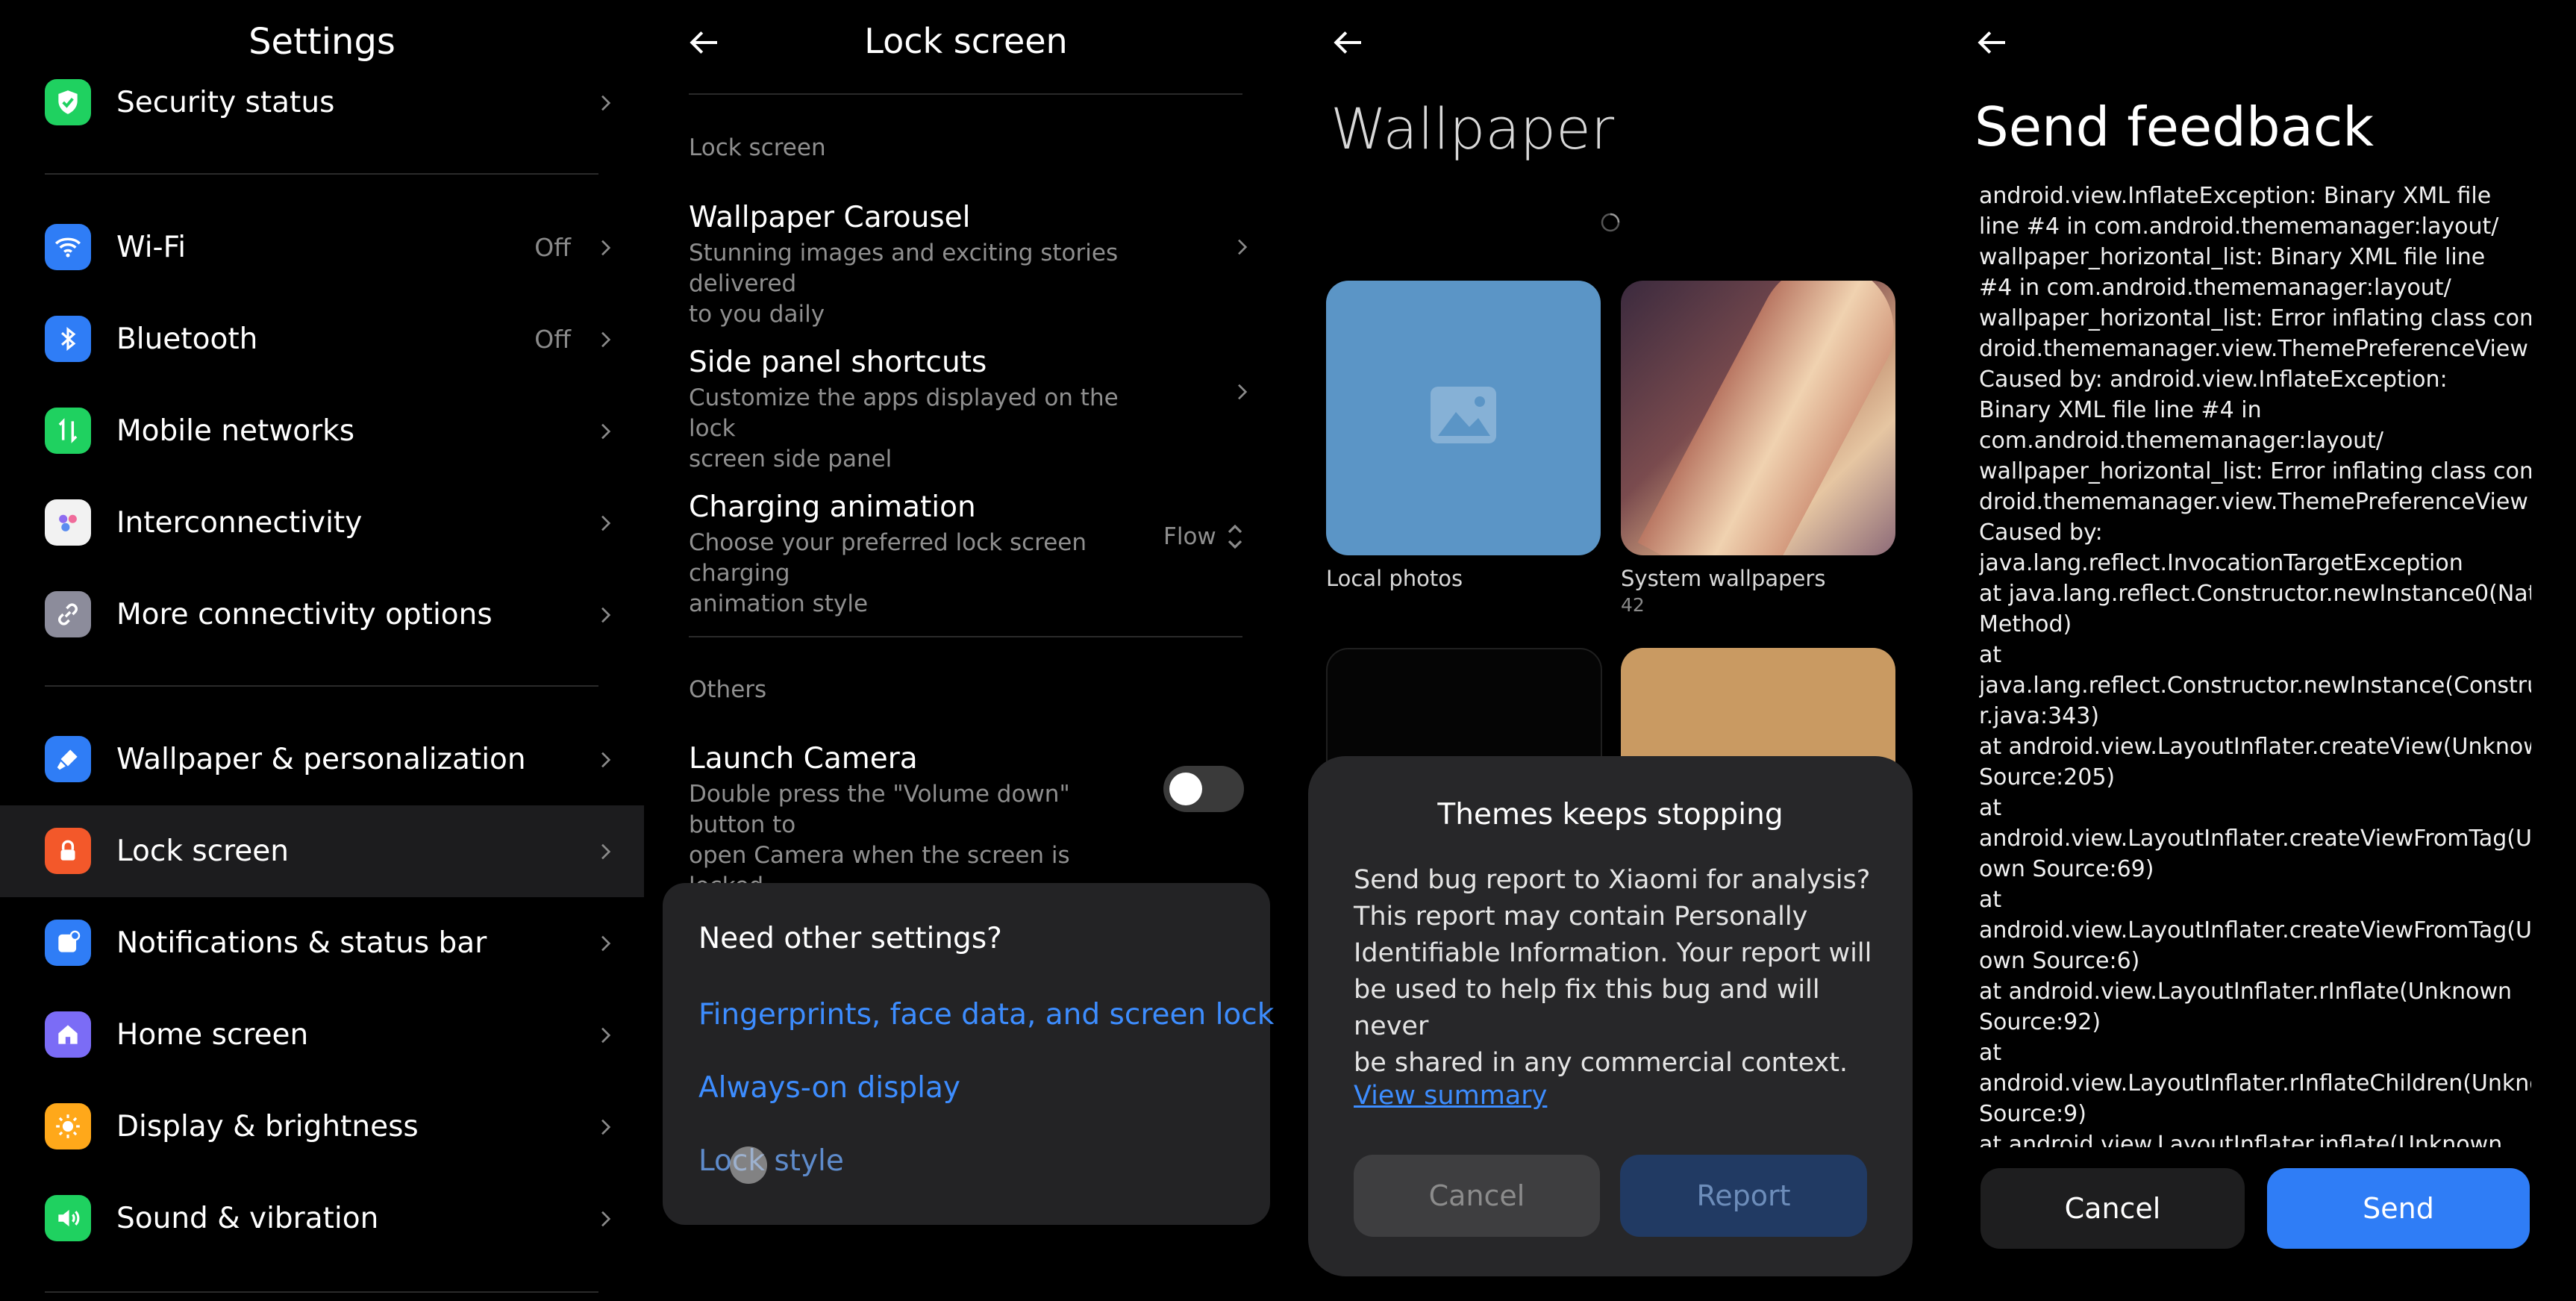 This screenshot has width=2576, height=1301. I want to click on wallpaper-count: 42, so click(1633, 605).